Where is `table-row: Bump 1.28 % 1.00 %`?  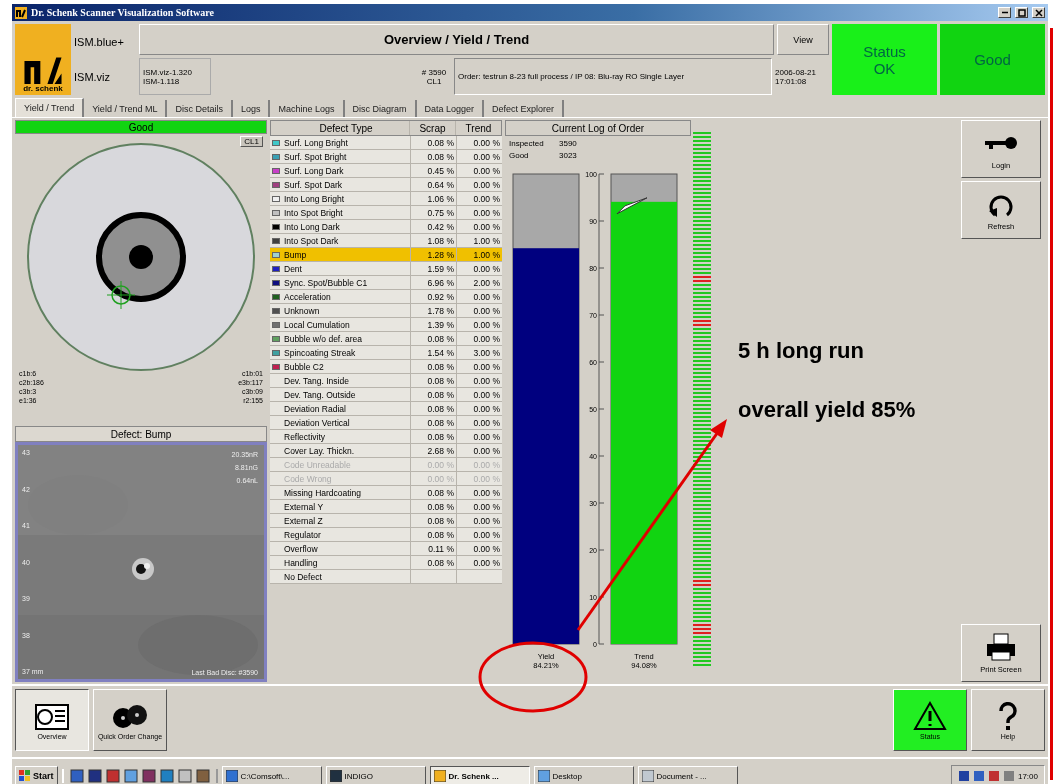 table-row: Bump 1.28 % 1.00 % is located at coordinates (386, 255).